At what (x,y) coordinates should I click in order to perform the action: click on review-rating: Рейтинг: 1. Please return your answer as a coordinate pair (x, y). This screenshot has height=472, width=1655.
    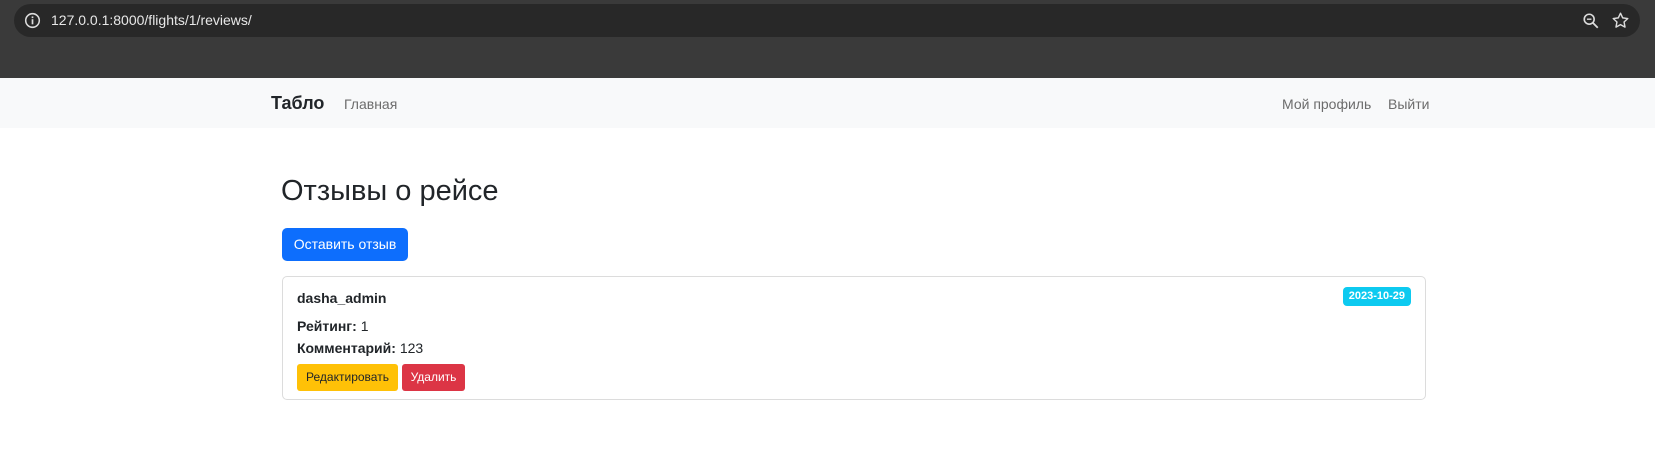
    Looking at the image, I should click on (332, 326).